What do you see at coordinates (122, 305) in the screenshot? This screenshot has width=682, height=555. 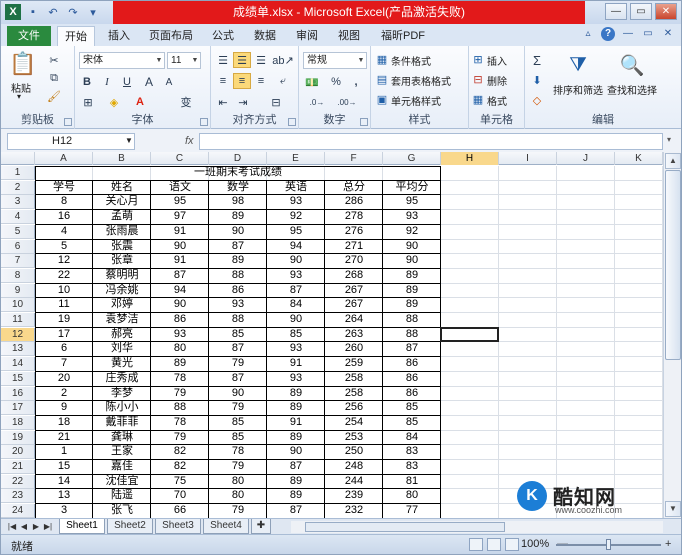 I see `data-cell: 邓婷` at bounding box center [122, 305].